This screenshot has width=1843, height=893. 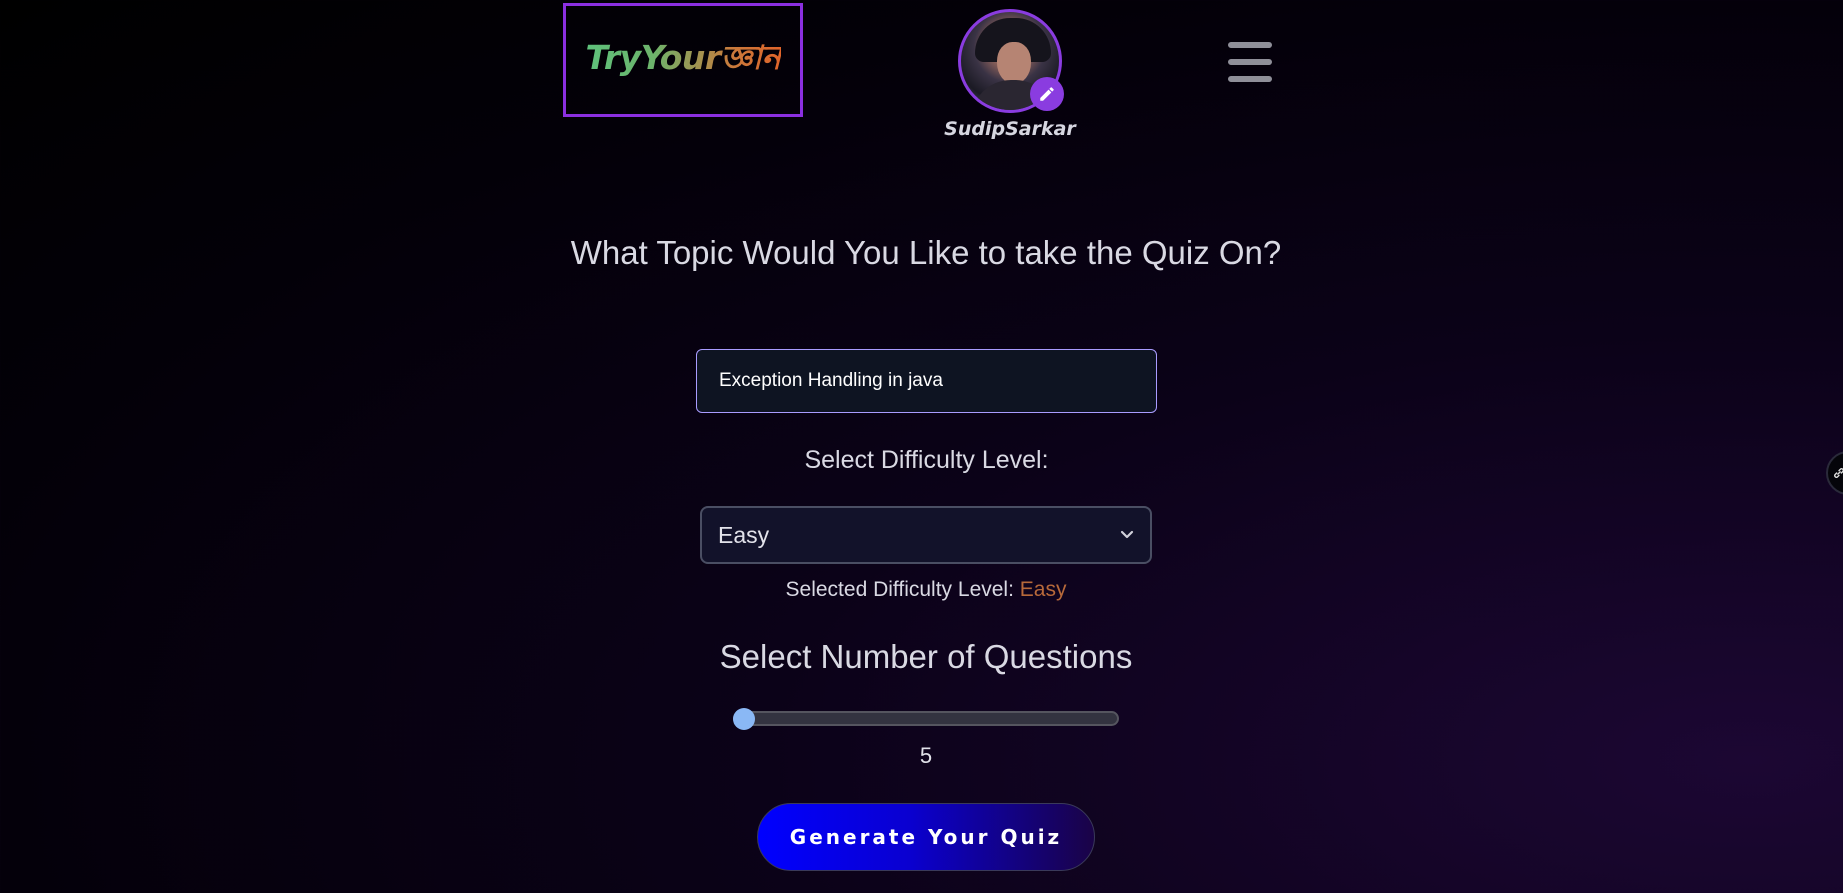 I want to click on topic-input, so click(x=926, y=381).